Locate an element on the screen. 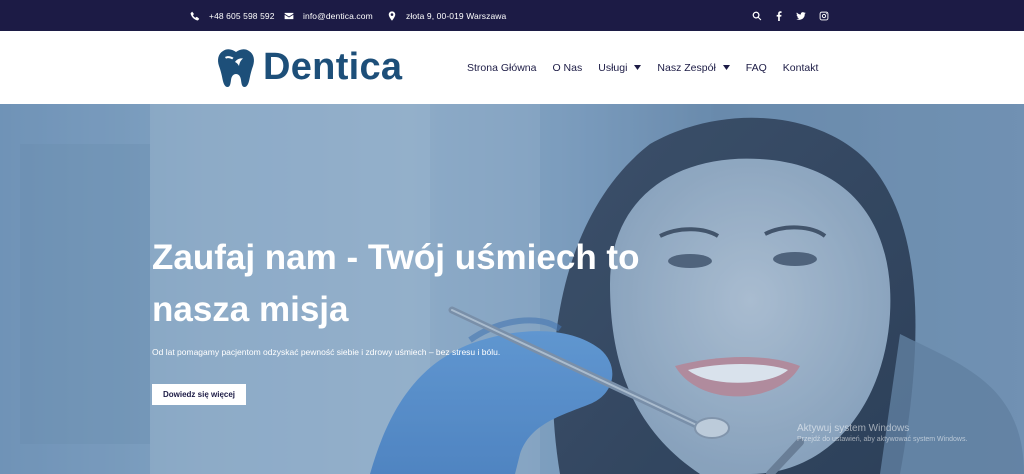 The image size is (1024, 474). nav-item-about: O Nas is located at coordinates (567, 68).